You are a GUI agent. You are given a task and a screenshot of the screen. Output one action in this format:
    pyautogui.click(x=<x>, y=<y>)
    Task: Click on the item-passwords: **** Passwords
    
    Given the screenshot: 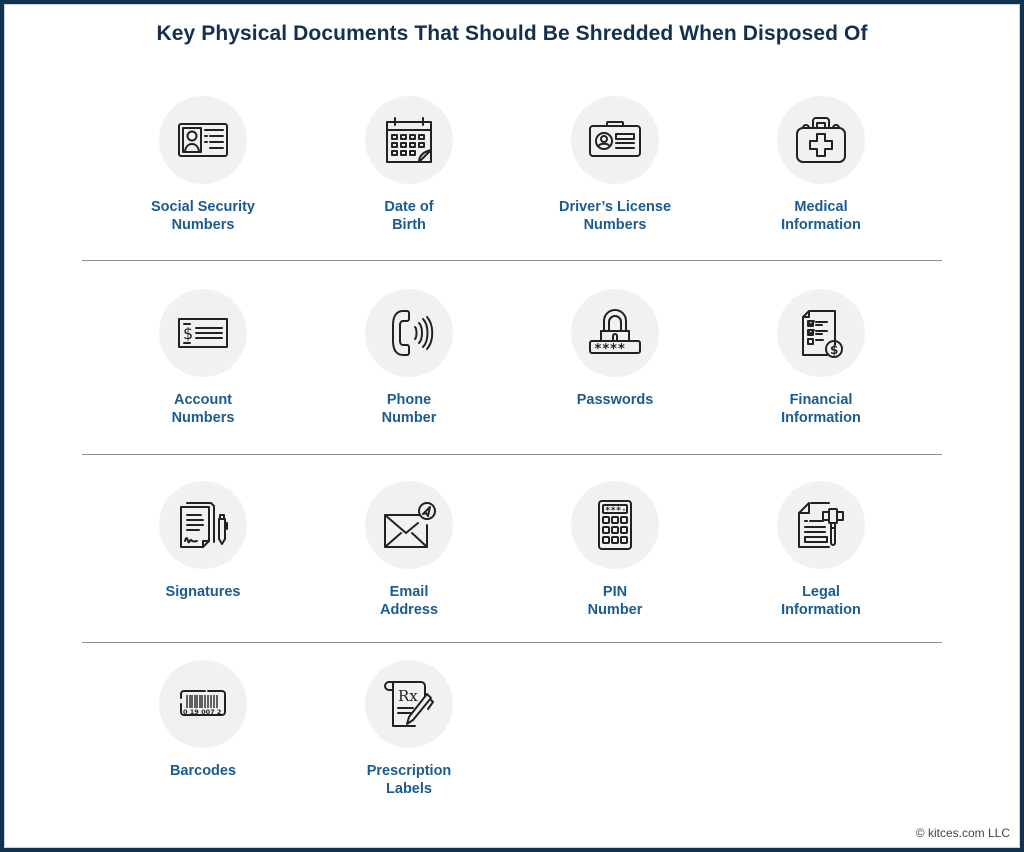 What is the action you would take?
    pyautogui.click(x=615, y=349)
    